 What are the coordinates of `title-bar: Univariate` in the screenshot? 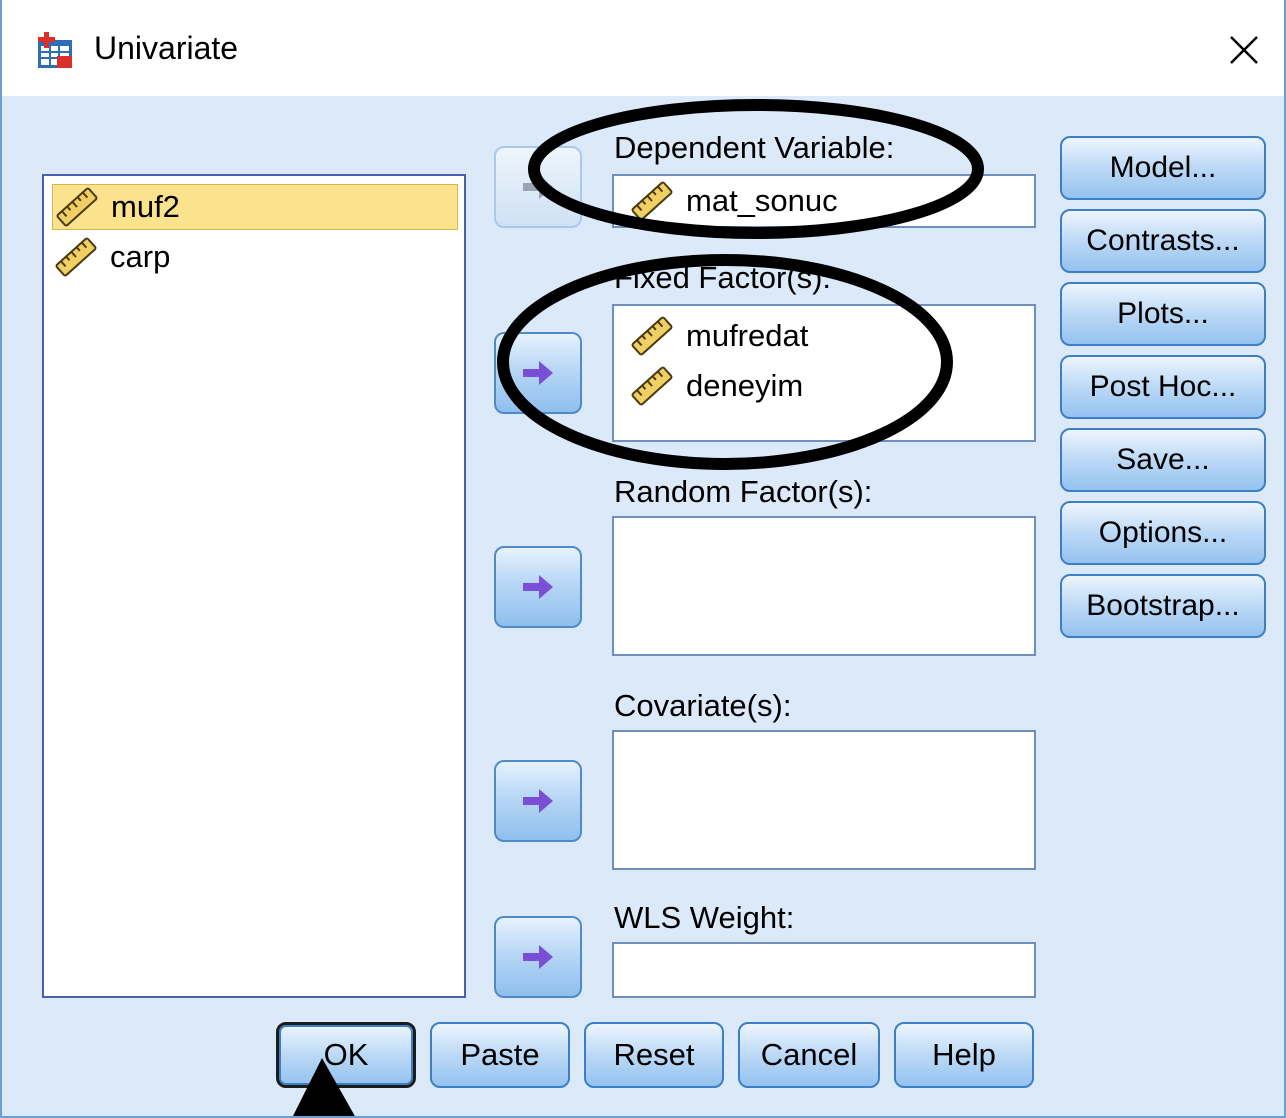 It's located at (643, 48).